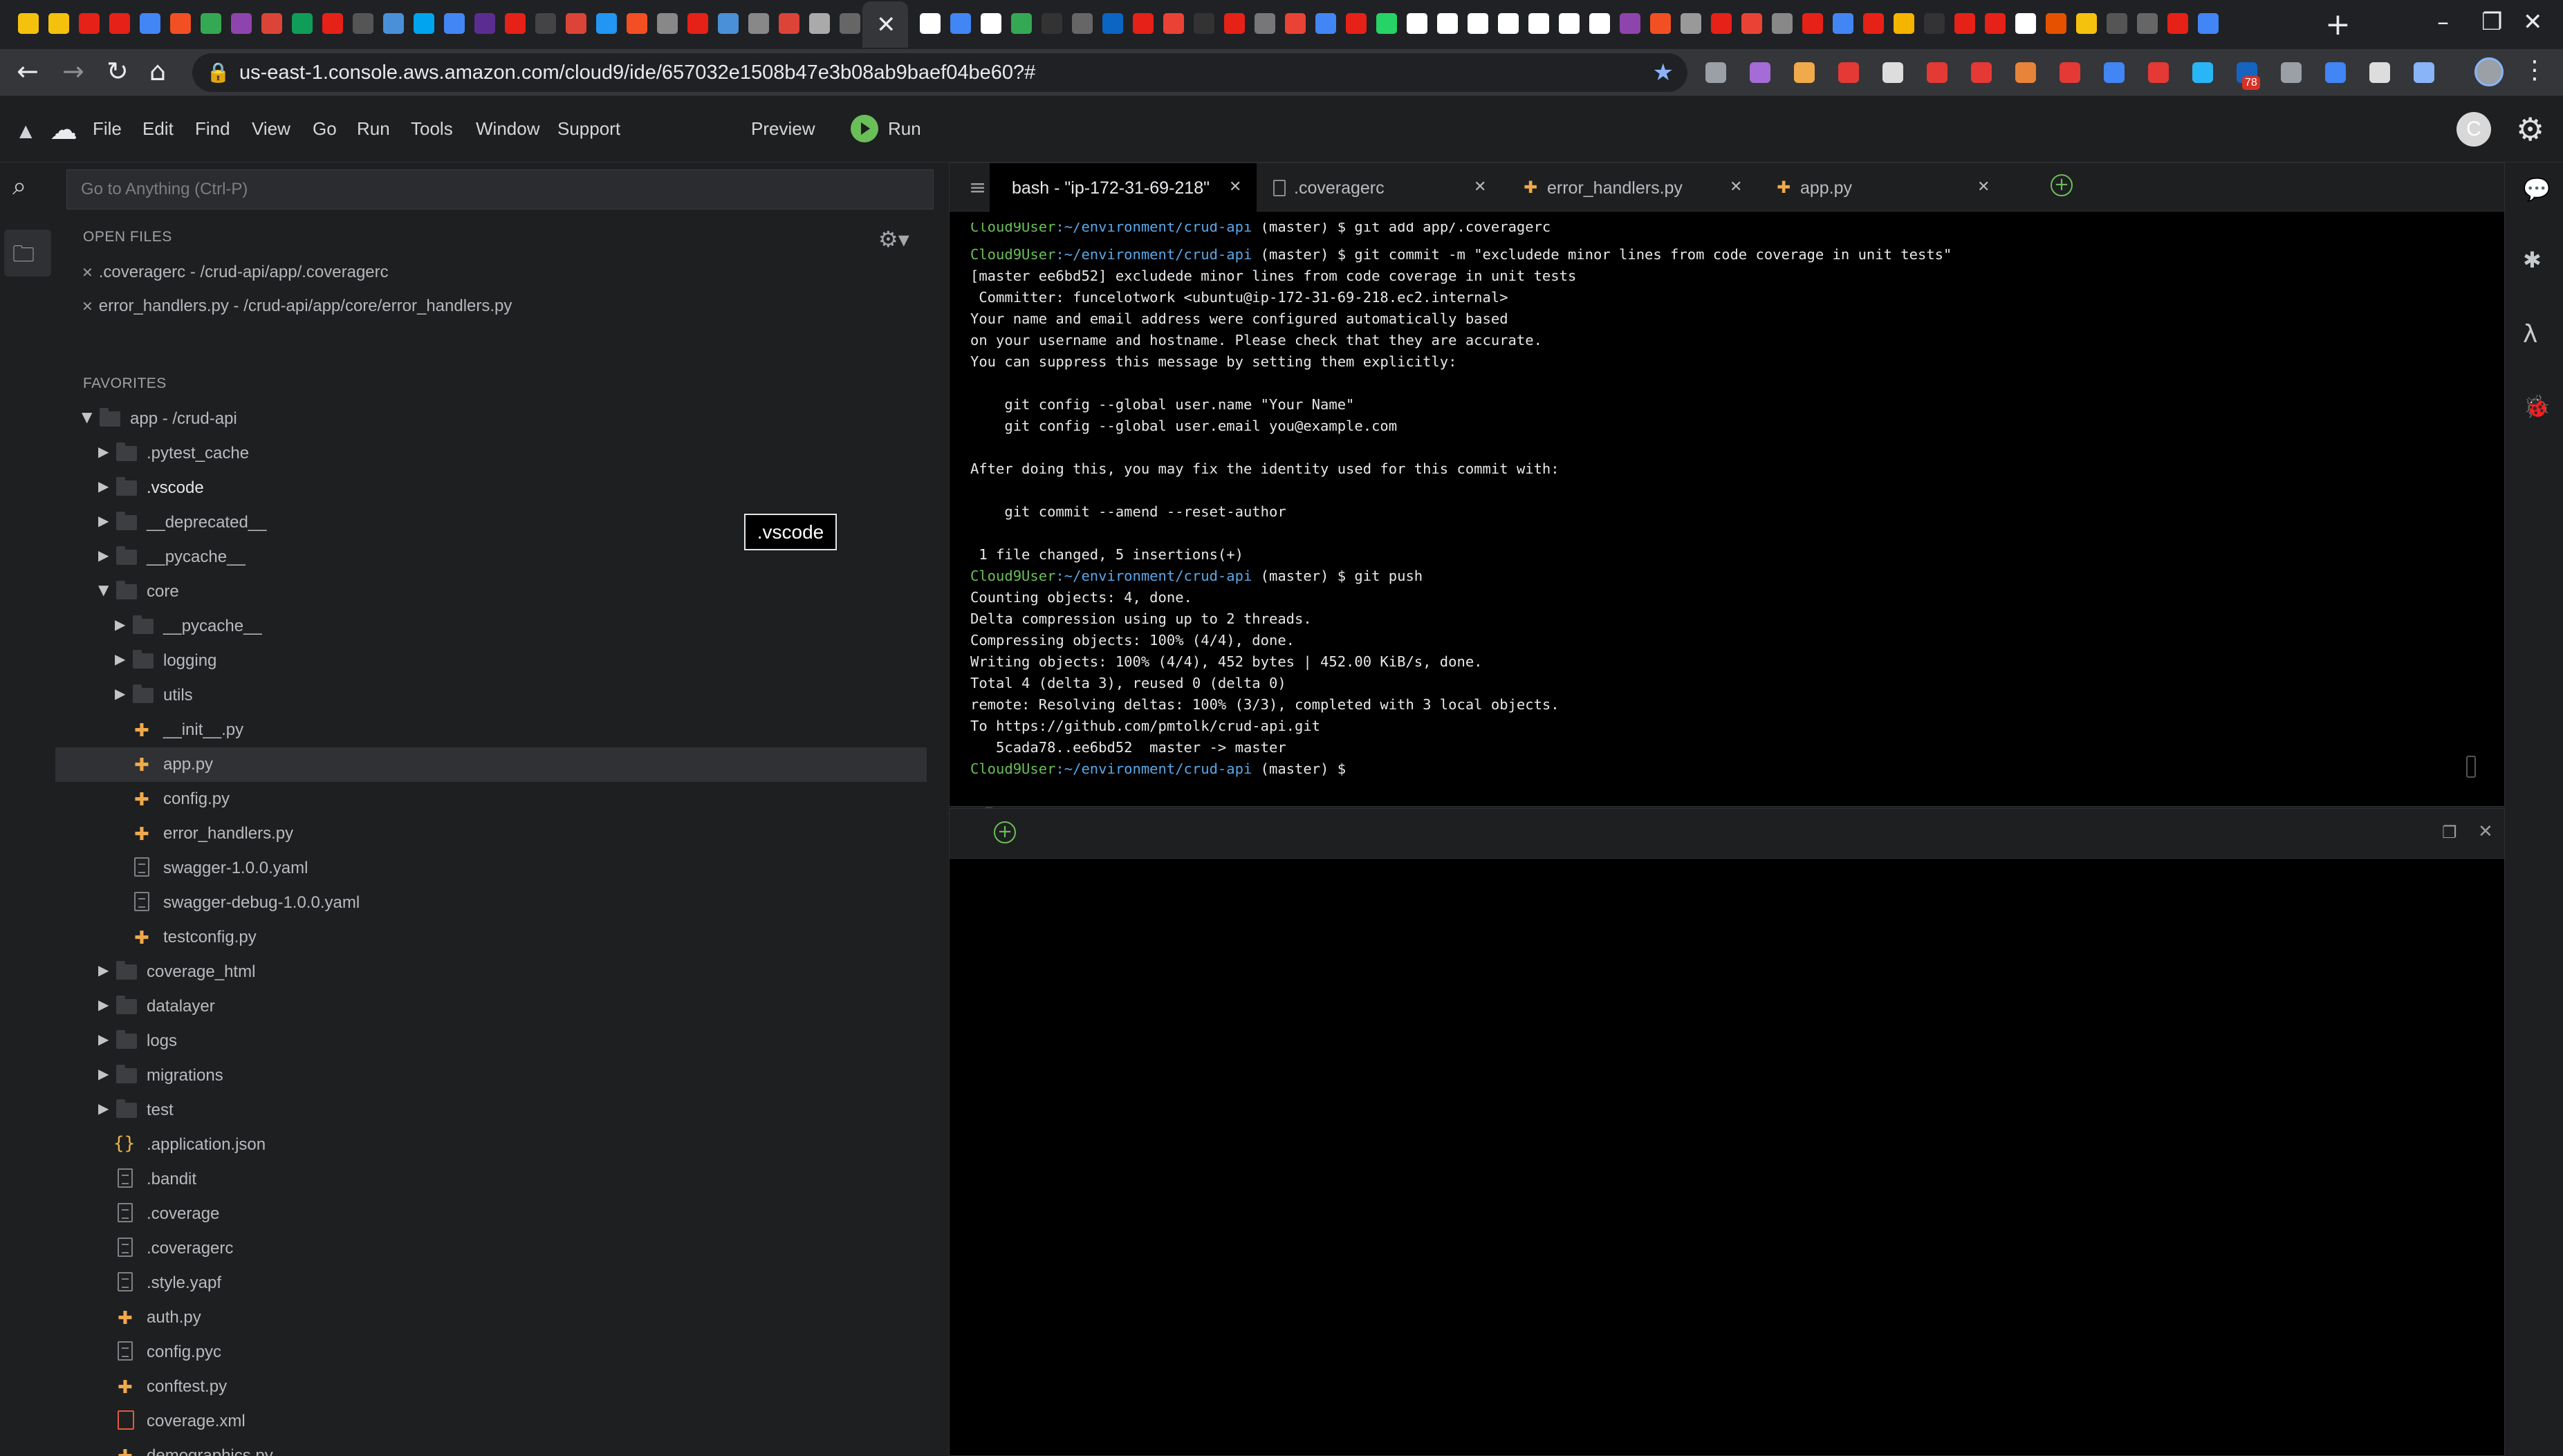 This screenshot has height=1456, width=2563. I want to click on tree-item-label: datalayer, so click(181, 1006).